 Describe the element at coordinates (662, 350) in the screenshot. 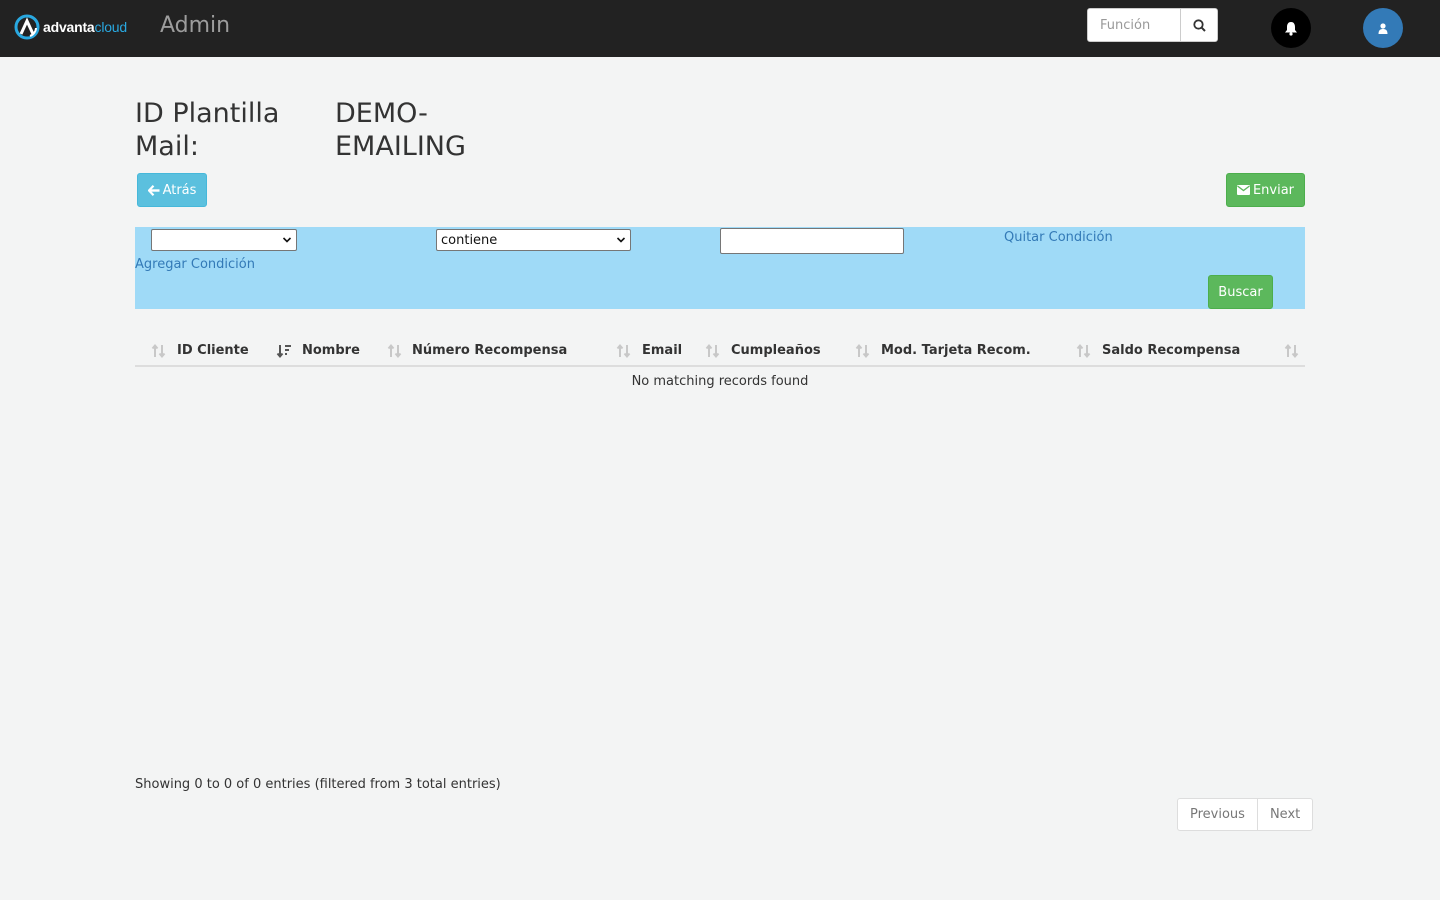

I see `column-header-email: Email` at that location.